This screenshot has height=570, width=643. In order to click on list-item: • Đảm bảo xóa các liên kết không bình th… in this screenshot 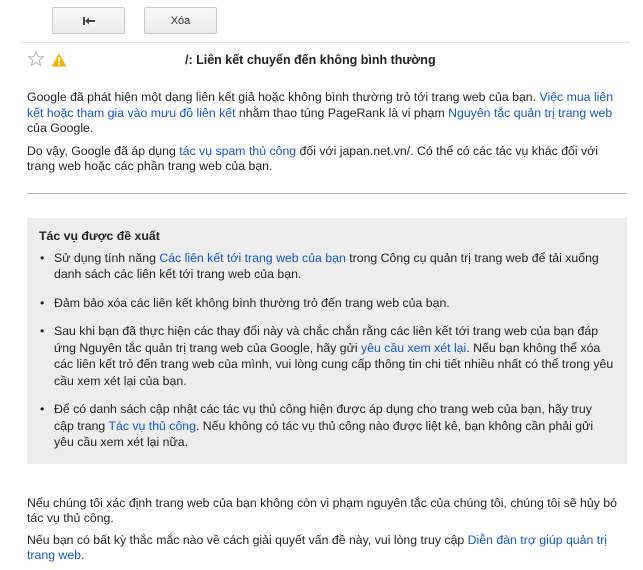, I will do `click(327, 303)`.